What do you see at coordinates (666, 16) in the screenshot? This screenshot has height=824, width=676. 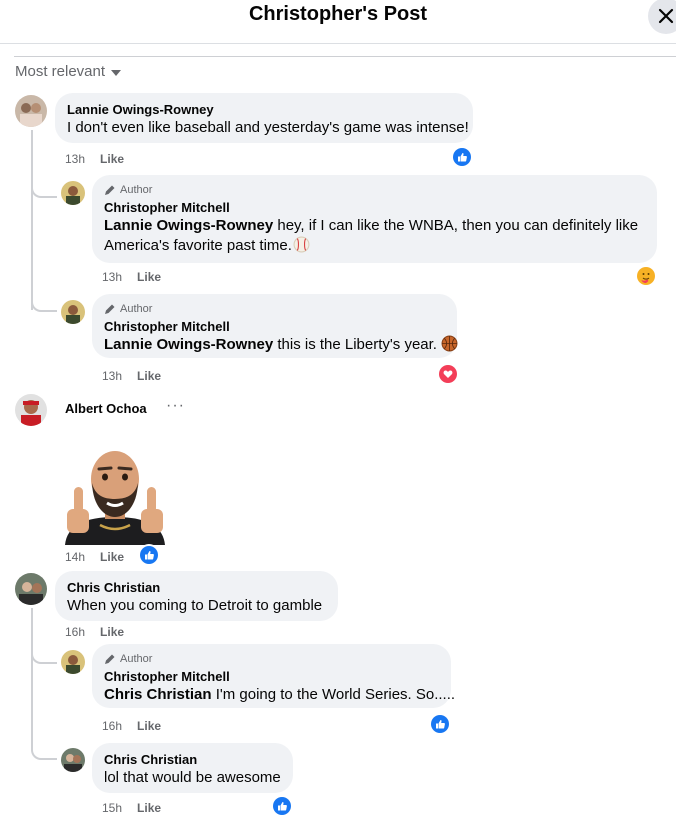 I see `close-icon` at bounding box center [666, 16].